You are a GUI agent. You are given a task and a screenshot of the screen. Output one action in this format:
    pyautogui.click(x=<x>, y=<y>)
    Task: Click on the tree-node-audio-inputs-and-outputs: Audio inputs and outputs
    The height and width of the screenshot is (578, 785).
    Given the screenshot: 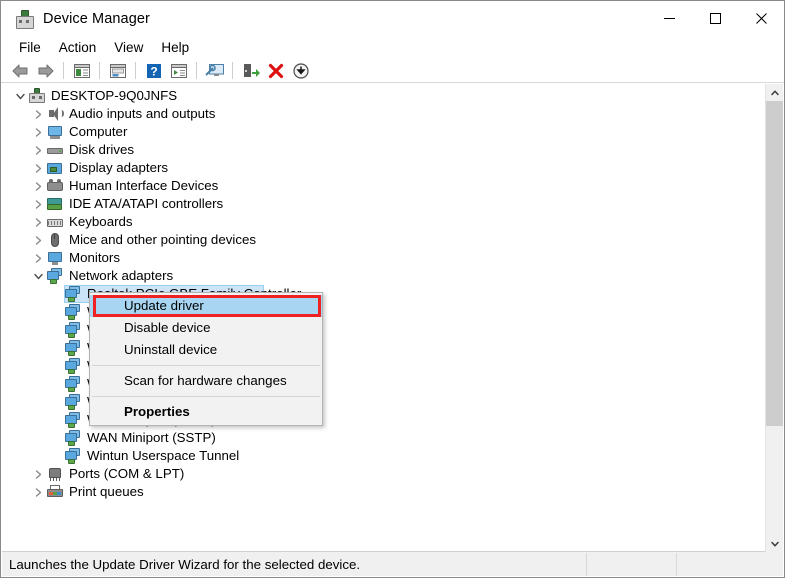 What is the action you would take?
    pyautogui.click(x=379, y=114)
    